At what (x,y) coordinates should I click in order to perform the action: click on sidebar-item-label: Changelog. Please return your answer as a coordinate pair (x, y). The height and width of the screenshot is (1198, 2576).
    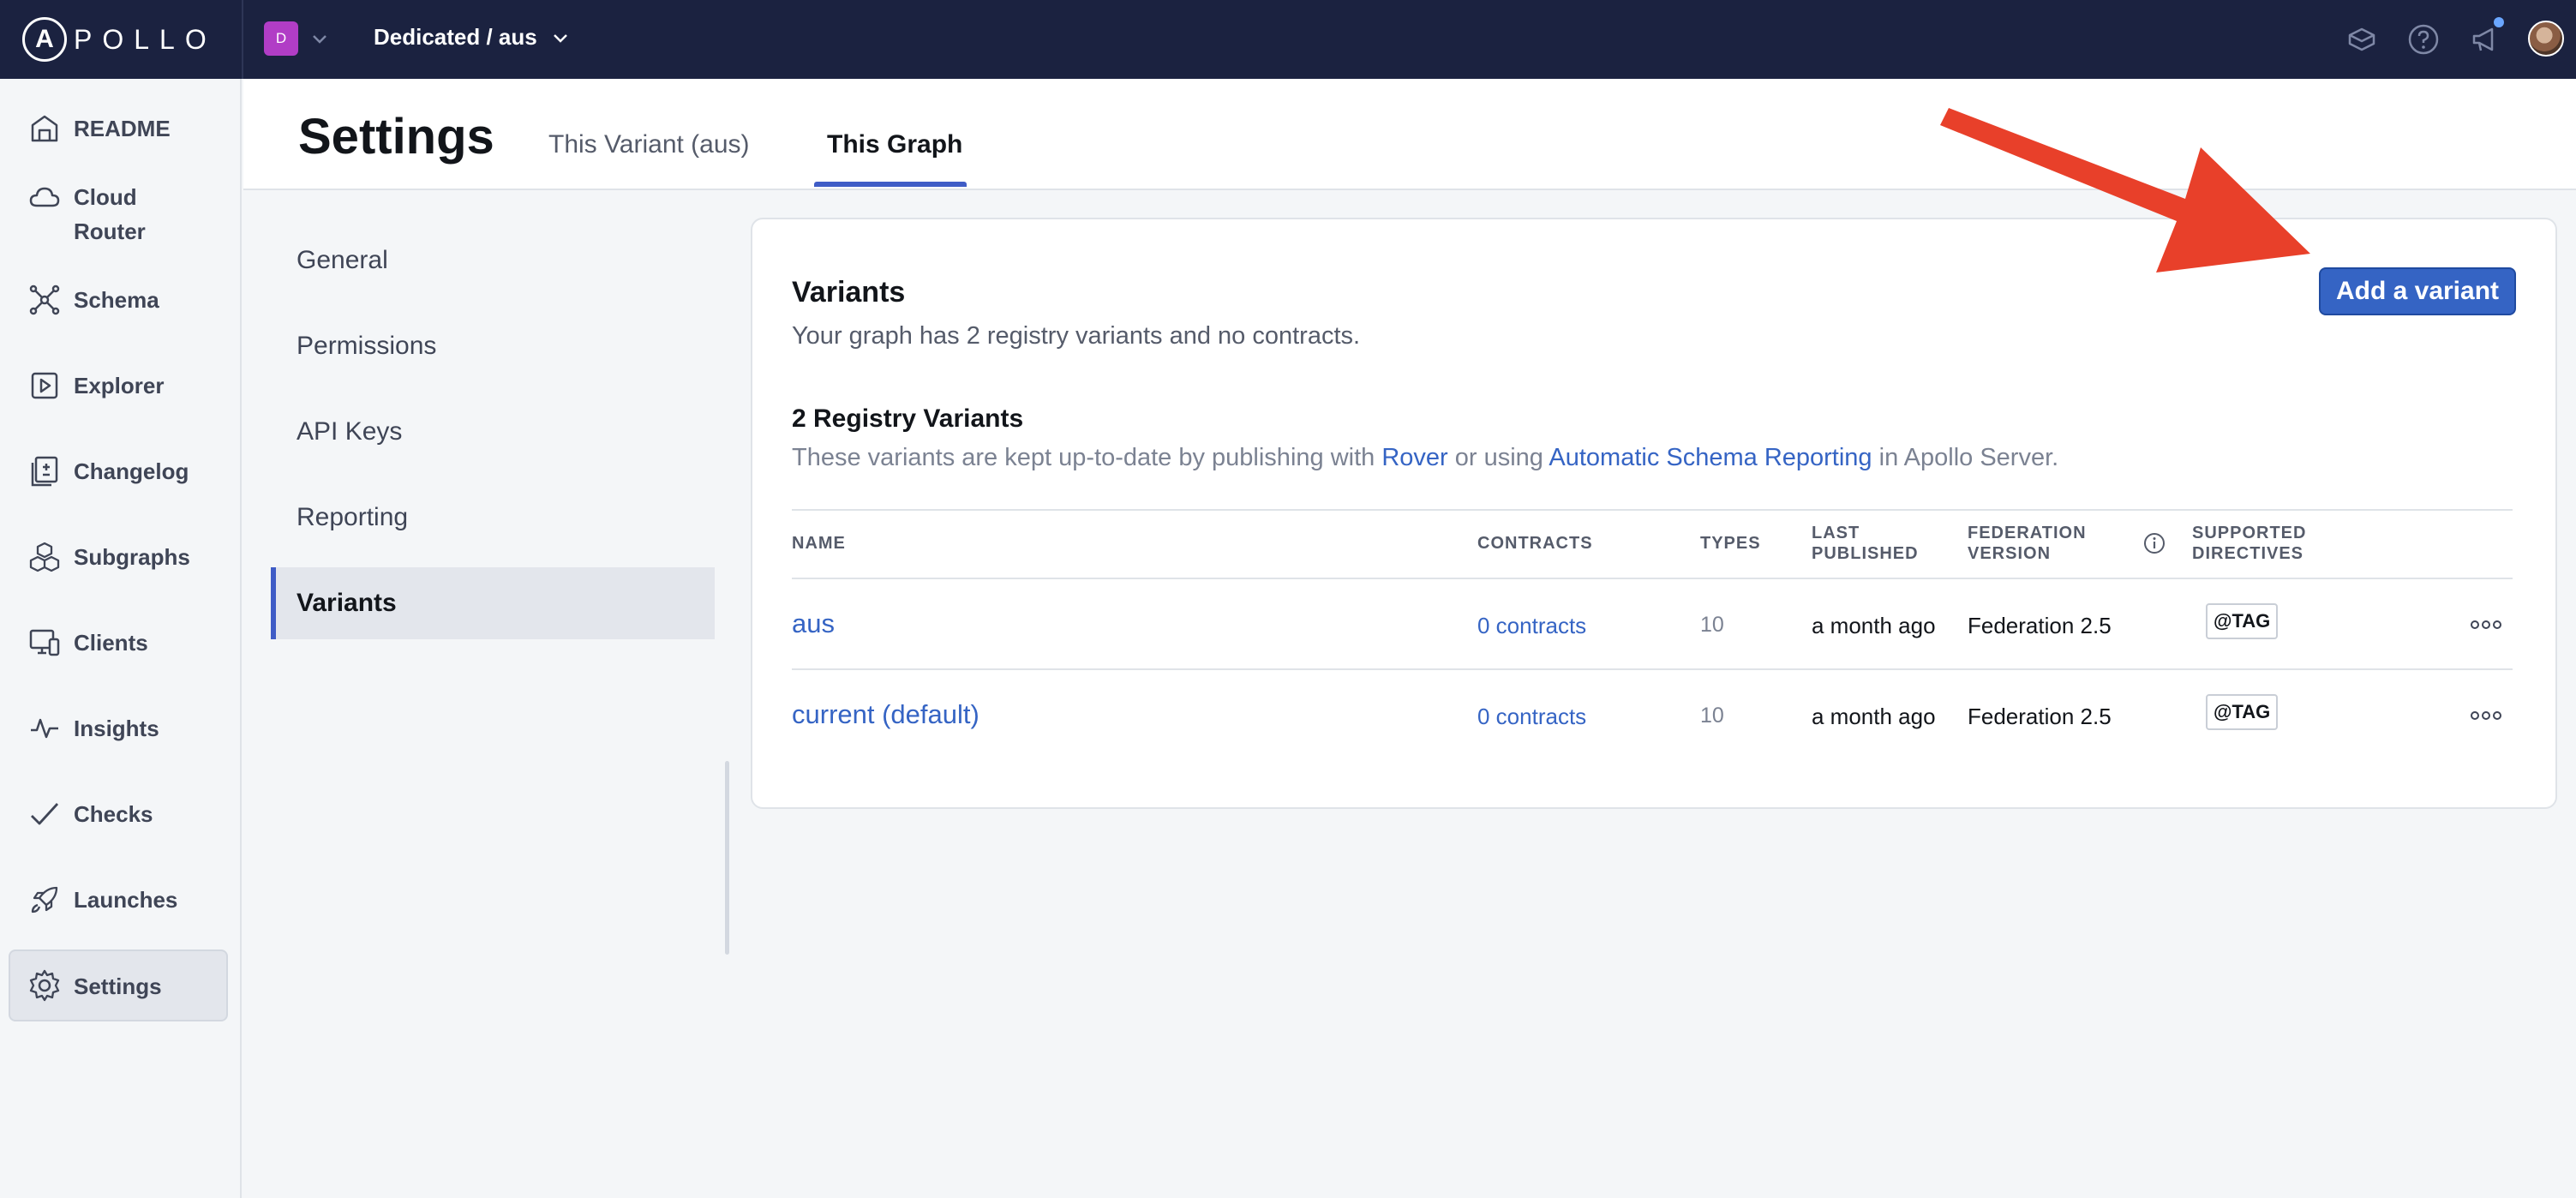
    Looking at the image, I should click on (131, 471).